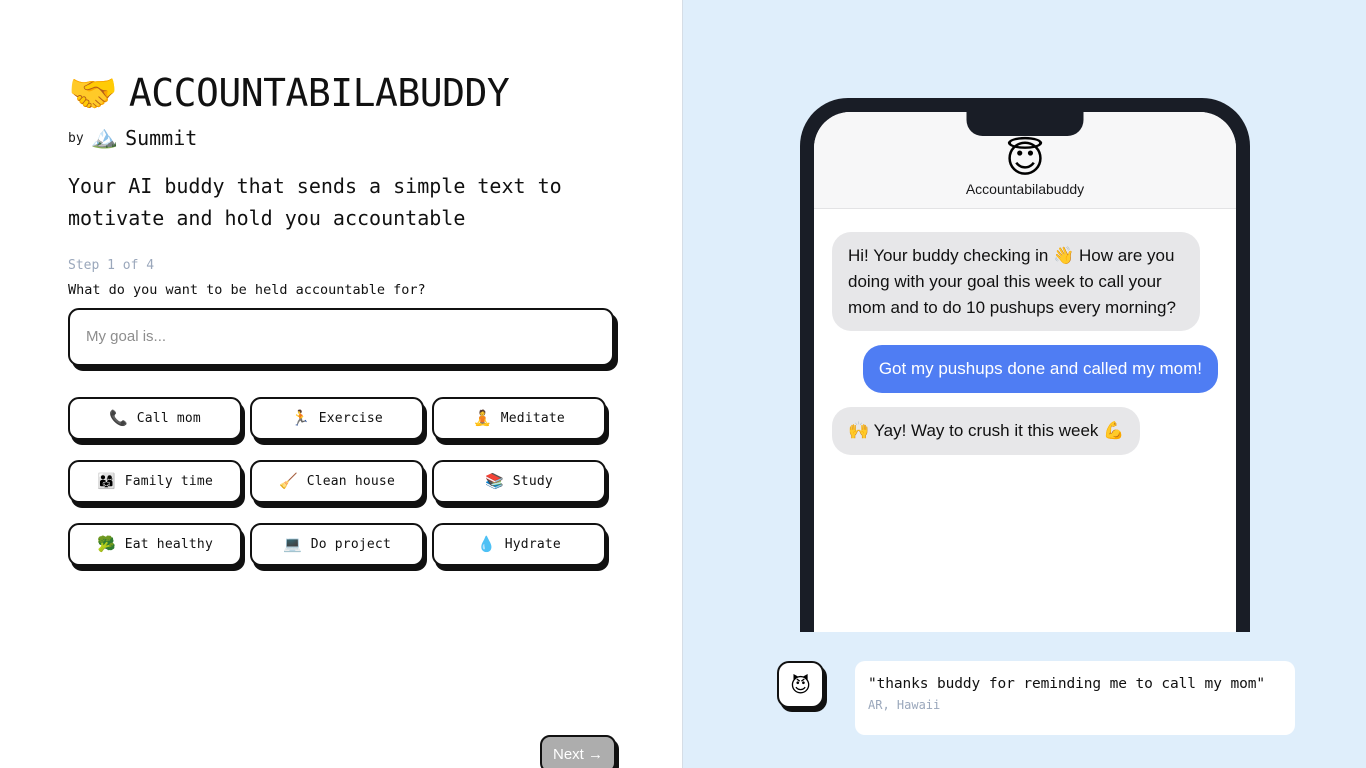 This screenshot has height=768, width=1366. Describe the element at coordinates (482, 417) in the screenshot. I see `goal-chip-icon: 🧘` at that location.